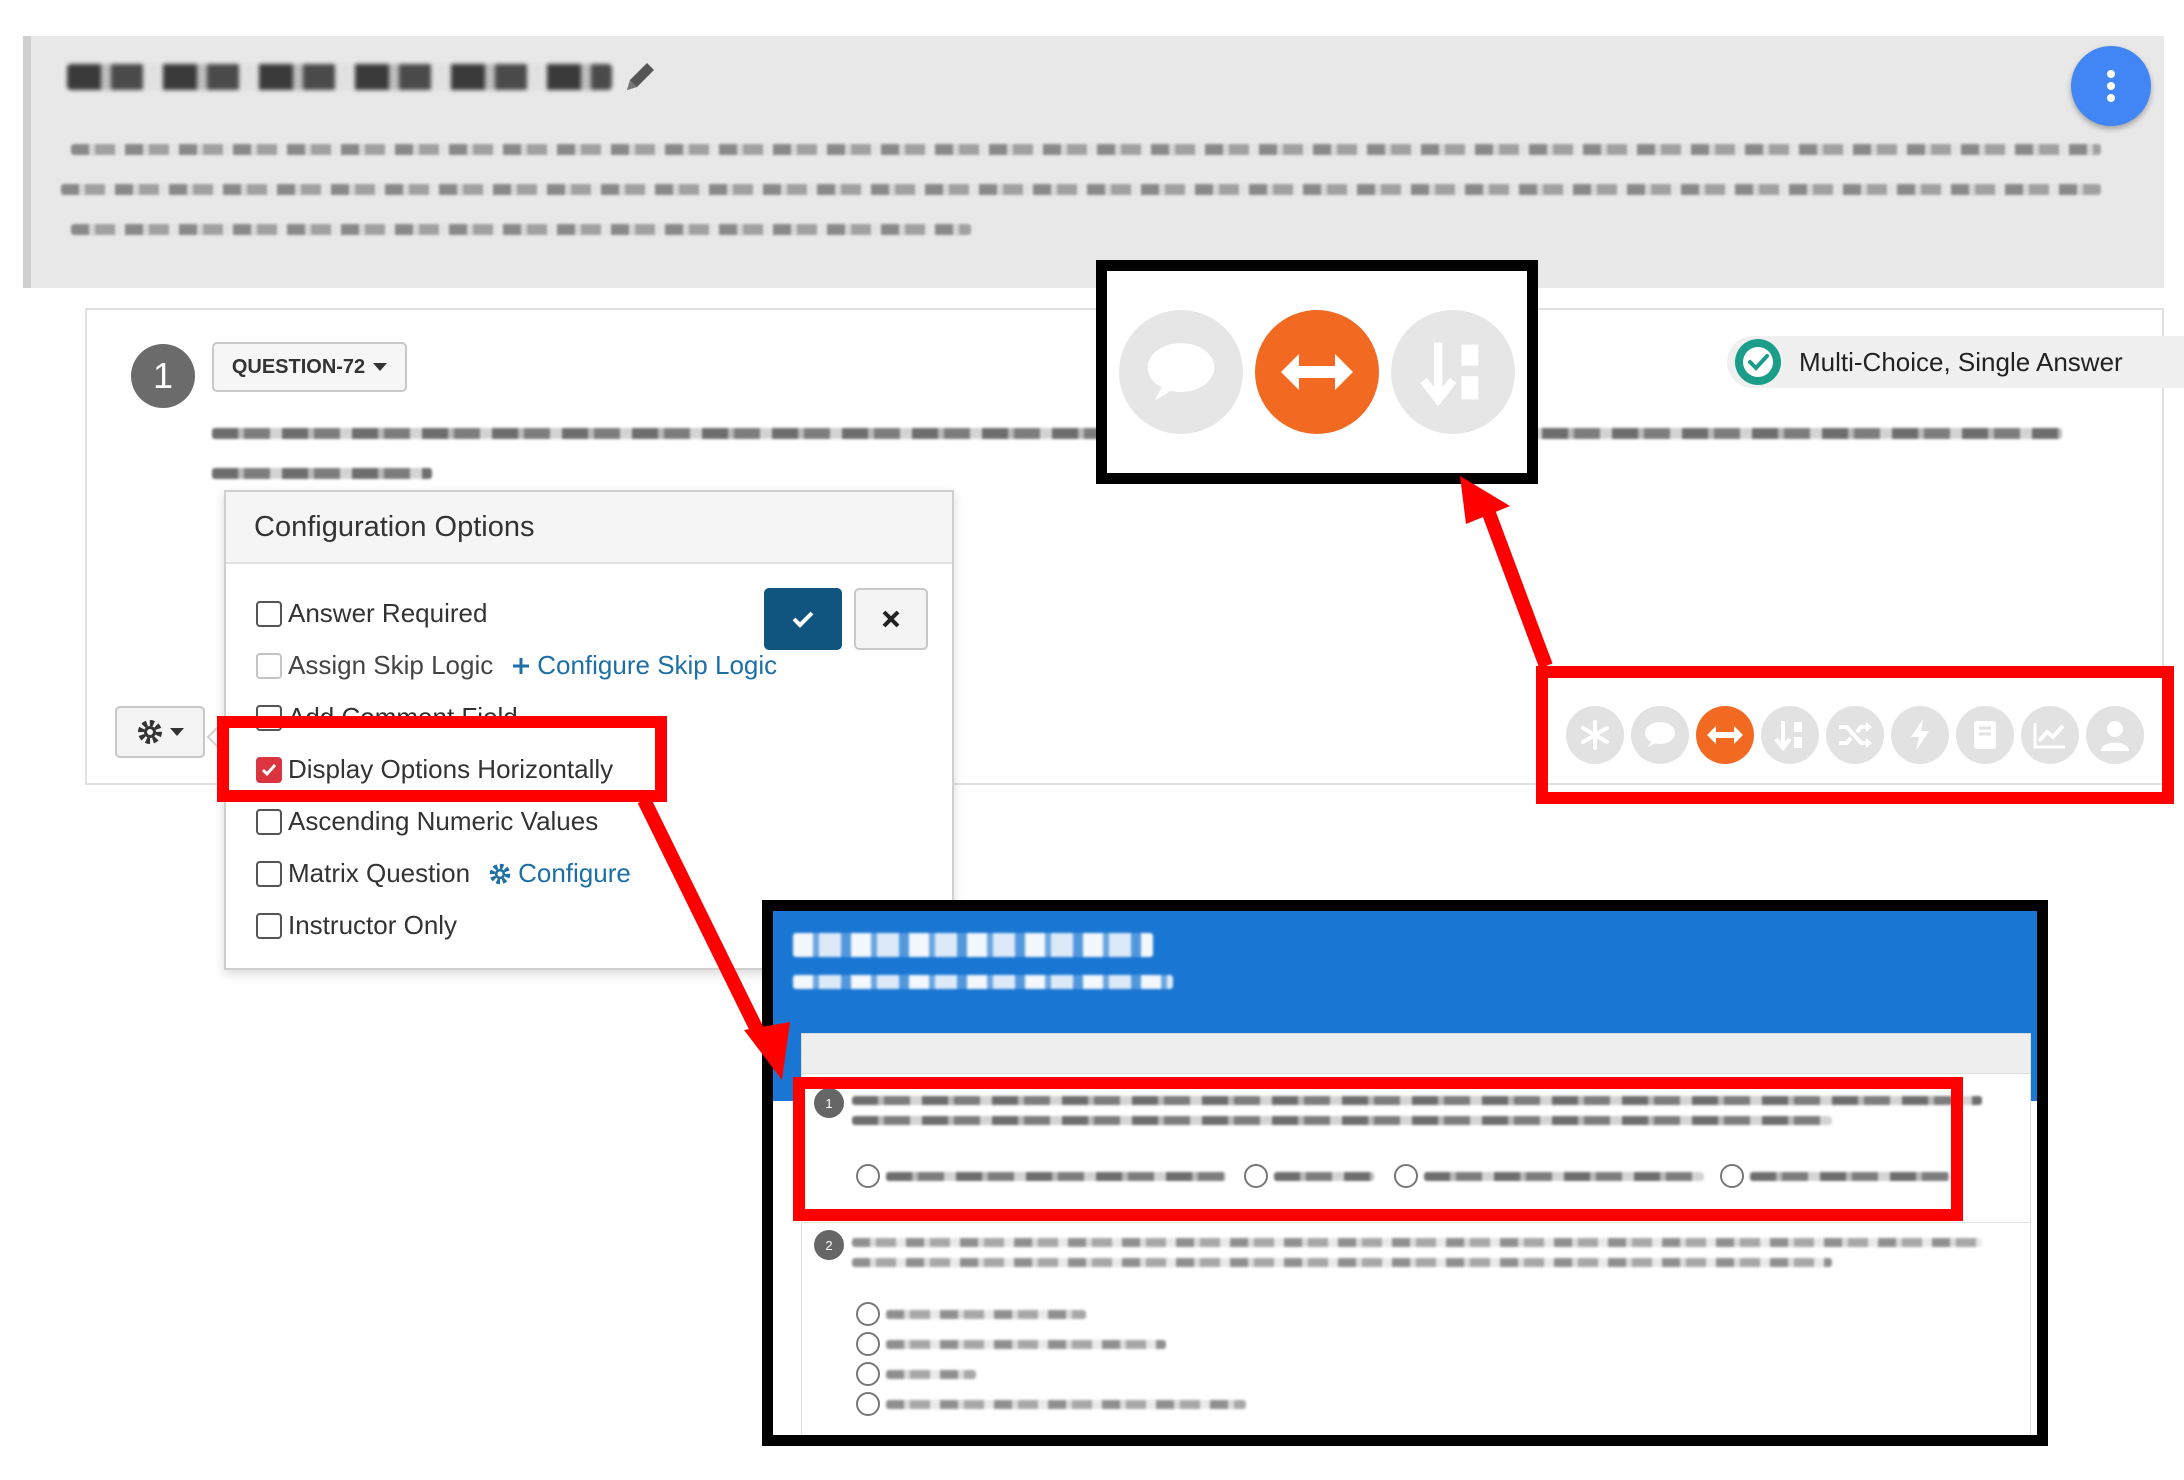 This screenshot has width=2184, height=1480. What do you see at coordinates (1961, 361) in the screenshot?
I see `question-type-label: Multi-Choice, Single Answer` at bounding box center [1961, 361].